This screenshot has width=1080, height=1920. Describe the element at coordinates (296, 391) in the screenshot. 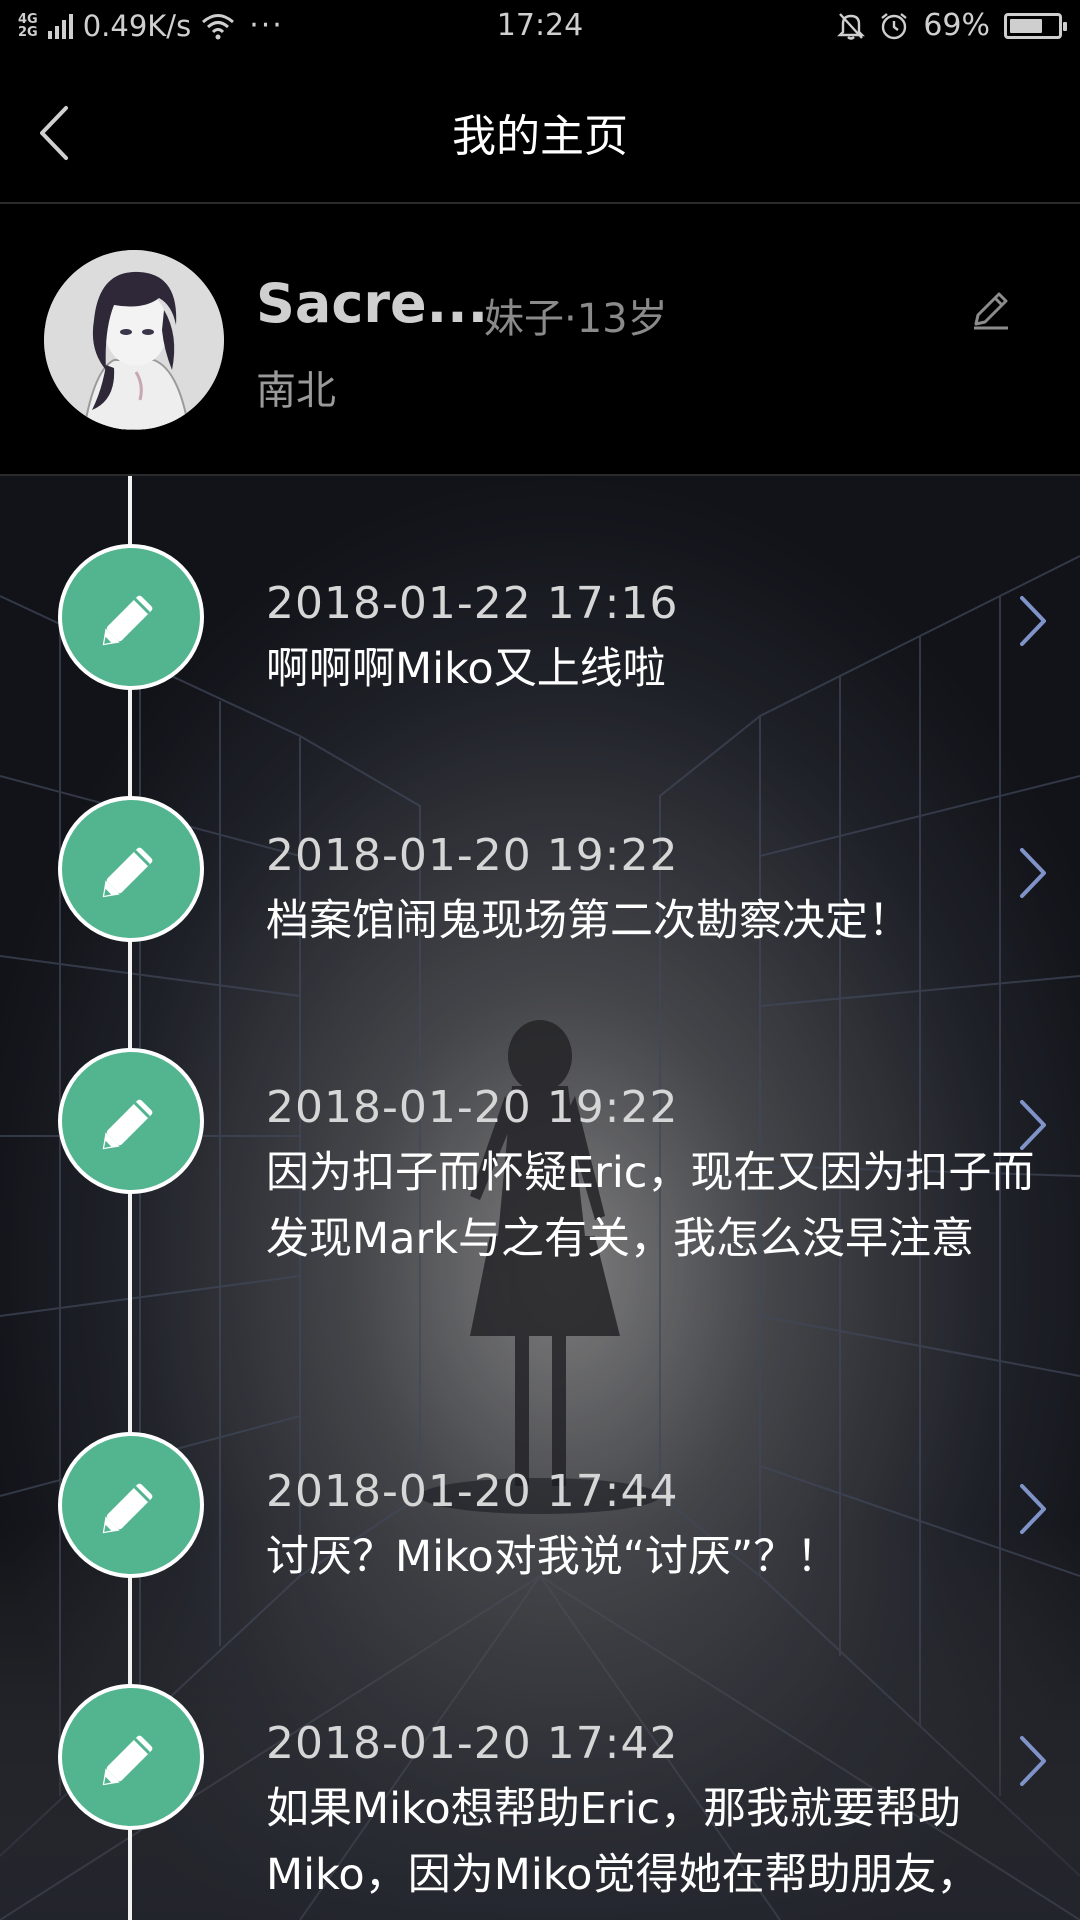

I see `location: 南北` at that location.